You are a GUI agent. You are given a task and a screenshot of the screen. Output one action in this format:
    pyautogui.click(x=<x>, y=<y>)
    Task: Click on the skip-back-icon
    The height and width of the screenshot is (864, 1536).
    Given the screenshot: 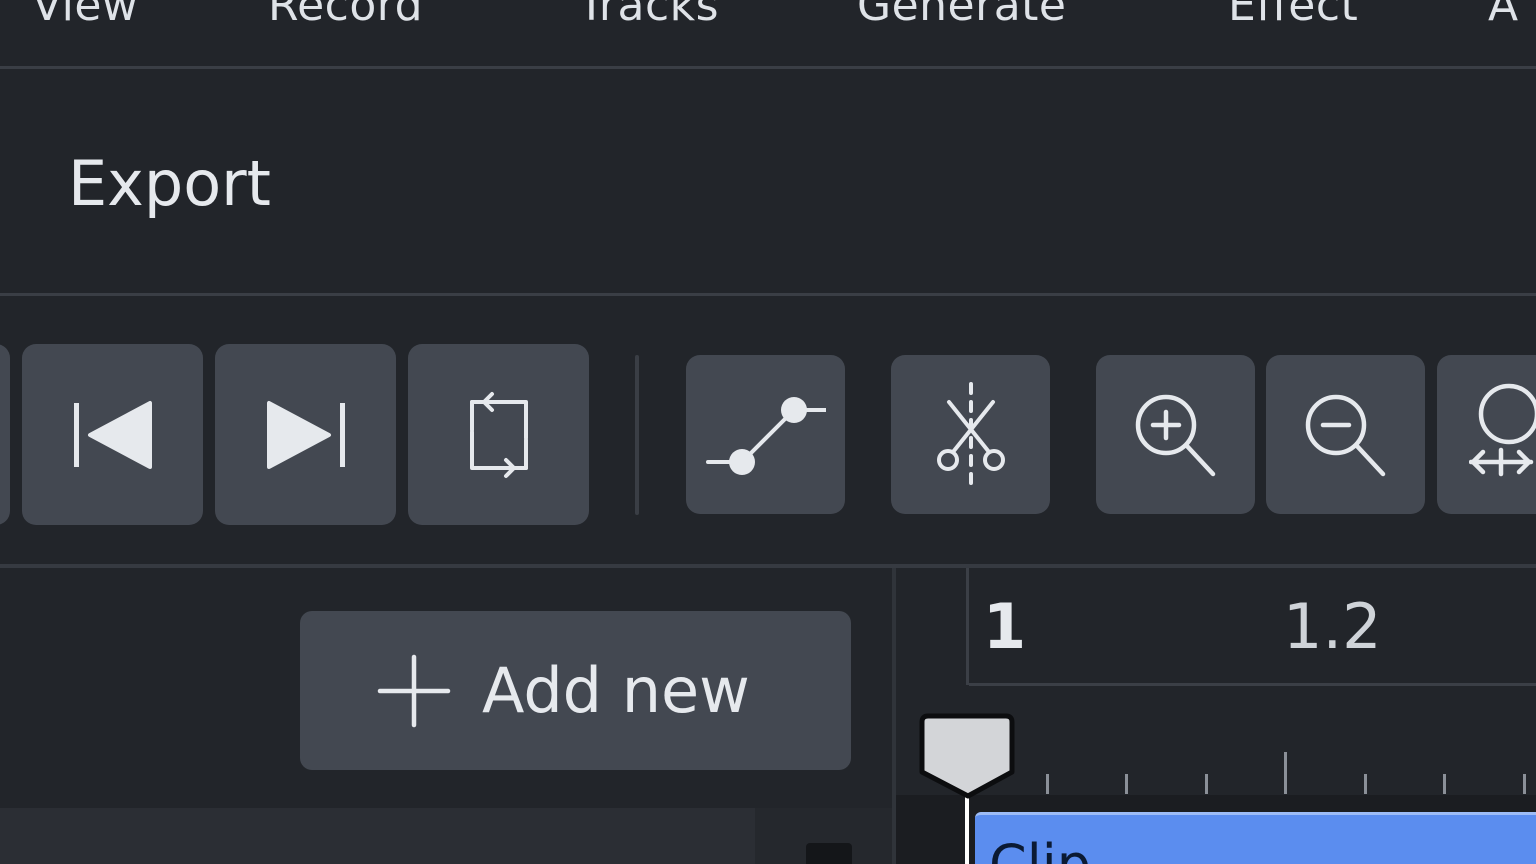 What is the action you would take?
    pyautogui.click(x=112, y=434)
    